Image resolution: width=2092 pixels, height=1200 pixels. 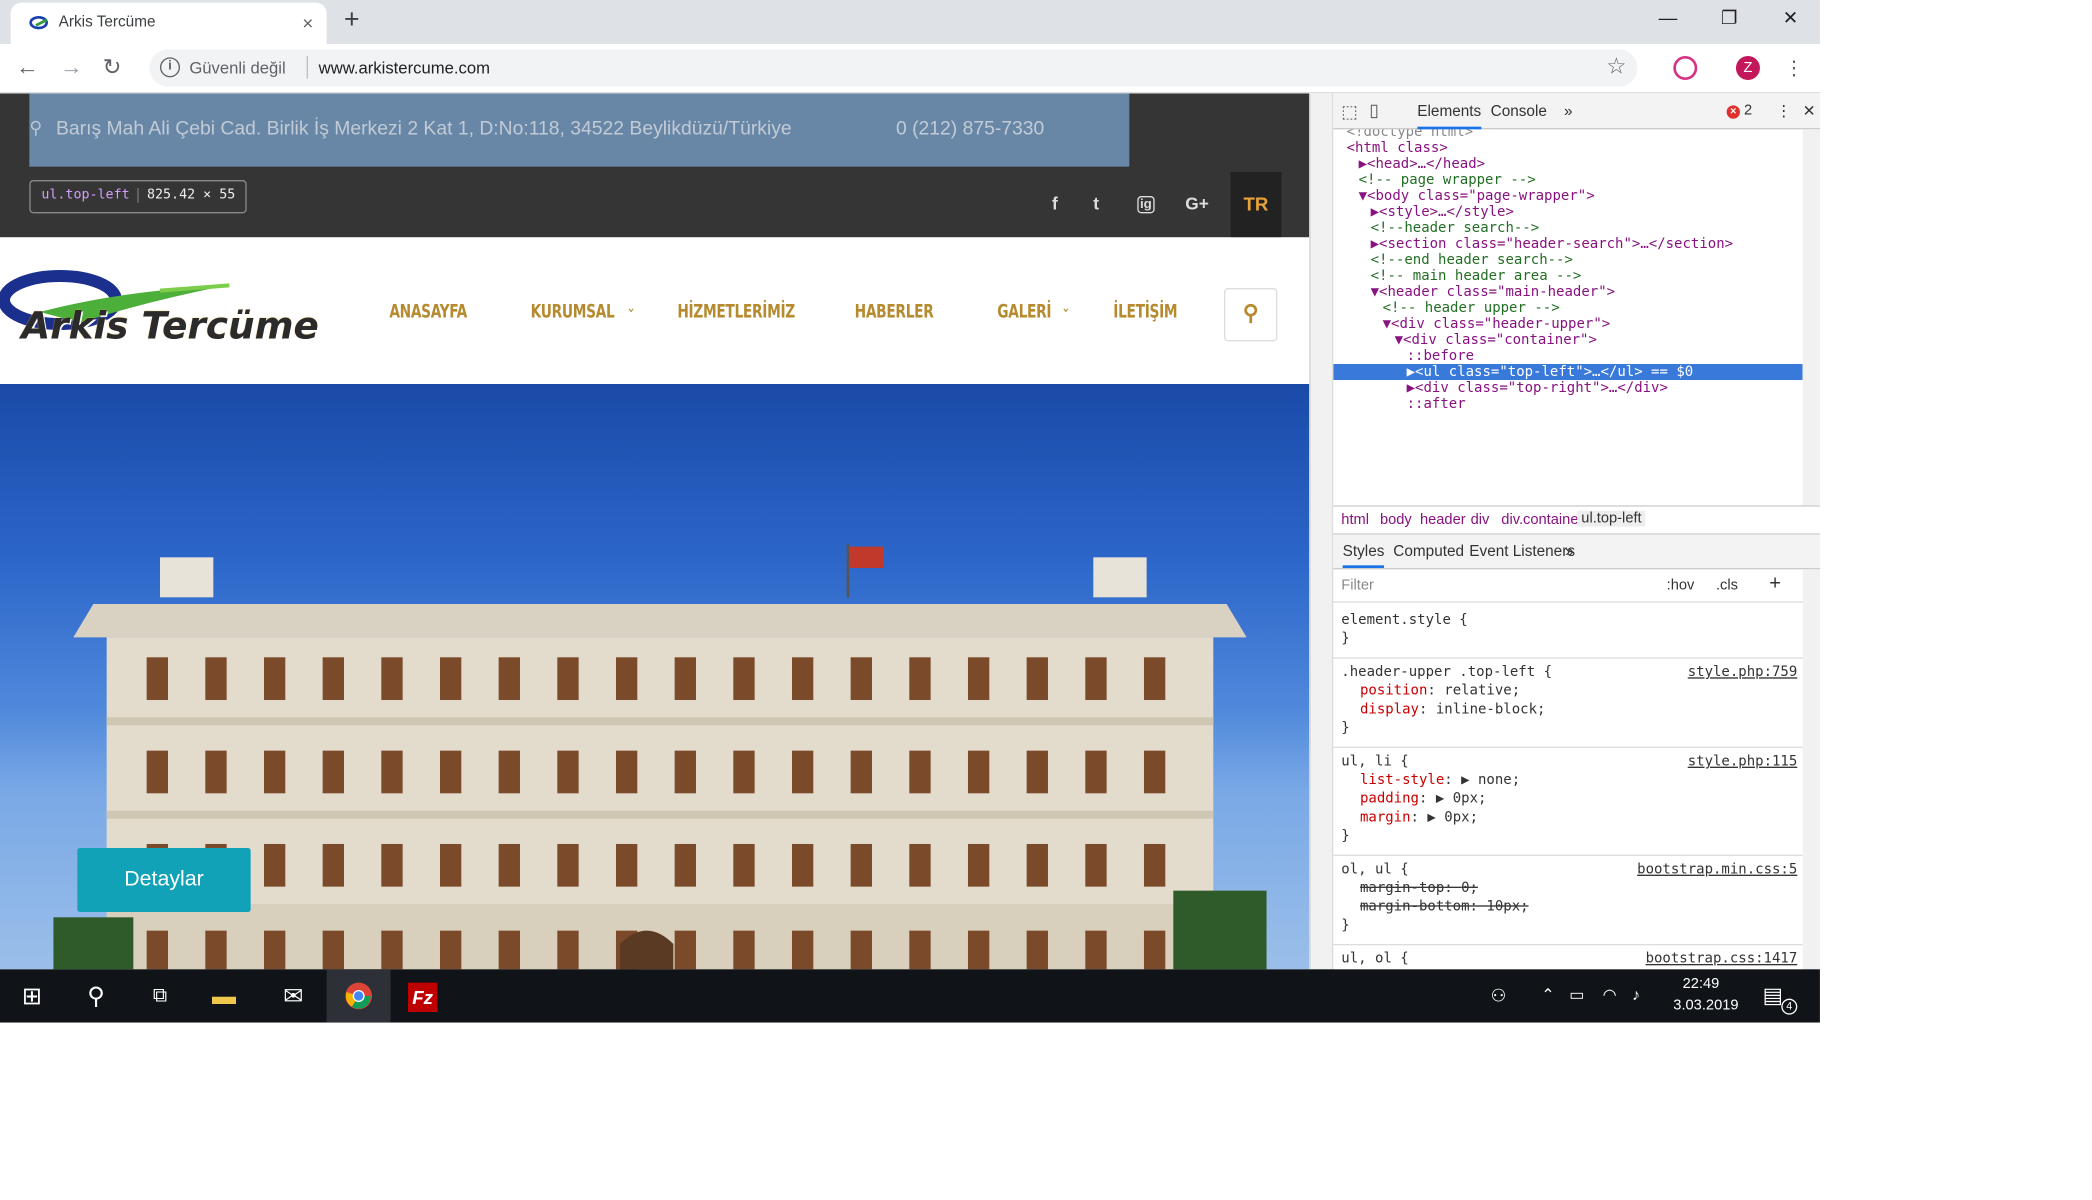 I want to click on css-source-link: bootstrap.min.css:5, so click(x=1717, y=869).